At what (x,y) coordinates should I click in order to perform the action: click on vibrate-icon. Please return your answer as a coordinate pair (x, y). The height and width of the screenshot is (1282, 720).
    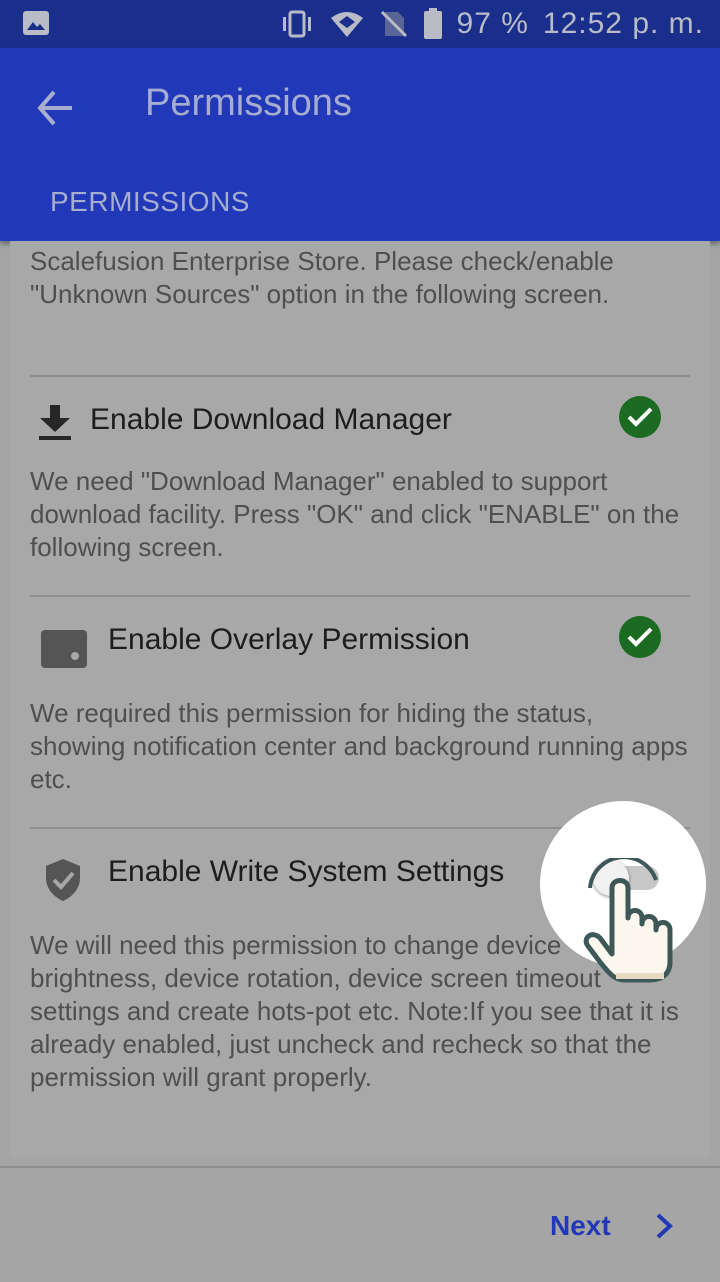
    Looking at the image, I should click on (297, 24).